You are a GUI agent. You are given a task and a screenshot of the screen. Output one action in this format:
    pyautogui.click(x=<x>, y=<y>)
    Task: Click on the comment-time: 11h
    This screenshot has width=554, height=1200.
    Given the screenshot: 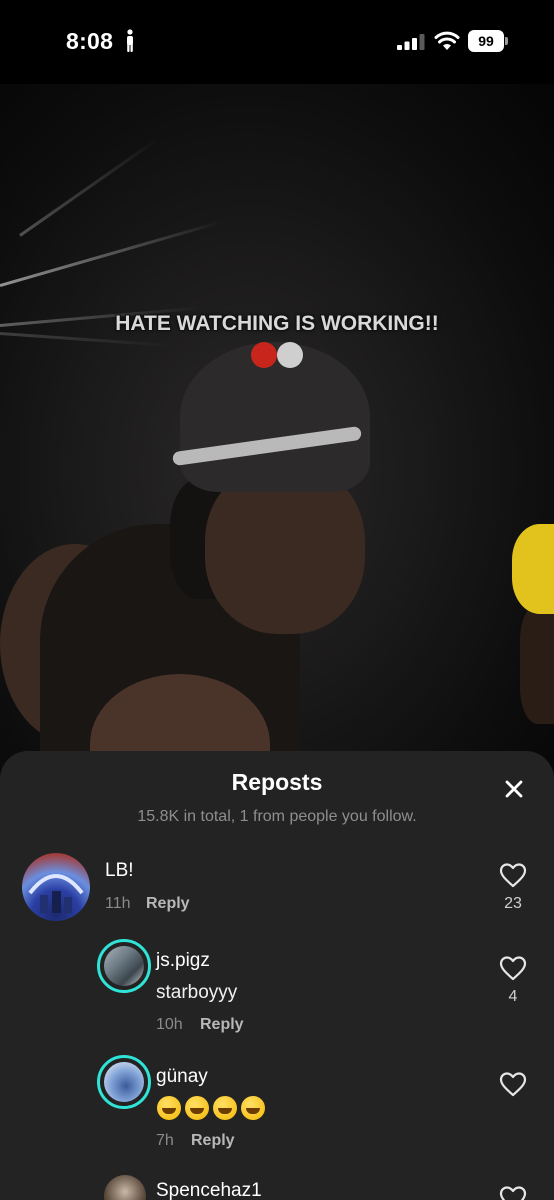 What is the action you would take?
    pyautogui.click(x=118, y=903)
    